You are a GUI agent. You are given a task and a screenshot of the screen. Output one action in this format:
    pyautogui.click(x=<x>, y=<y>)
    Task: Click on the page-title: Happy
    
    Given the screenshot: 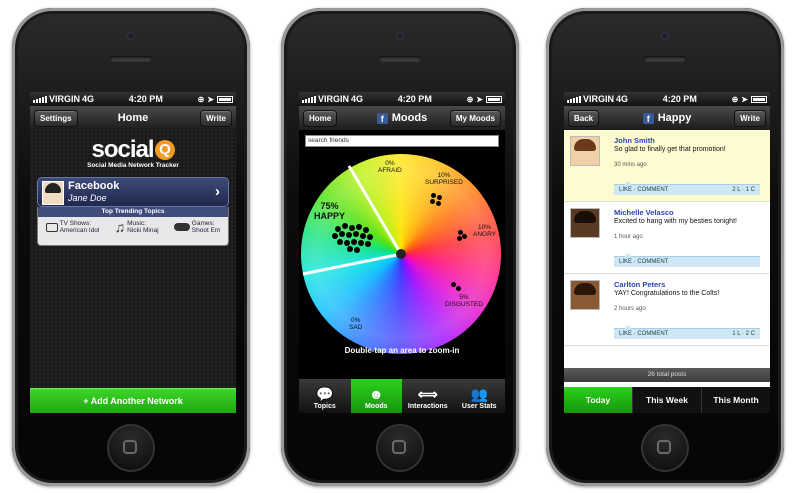 What is the action you would take?
    pyautogui.click(x=674, y=118)
    